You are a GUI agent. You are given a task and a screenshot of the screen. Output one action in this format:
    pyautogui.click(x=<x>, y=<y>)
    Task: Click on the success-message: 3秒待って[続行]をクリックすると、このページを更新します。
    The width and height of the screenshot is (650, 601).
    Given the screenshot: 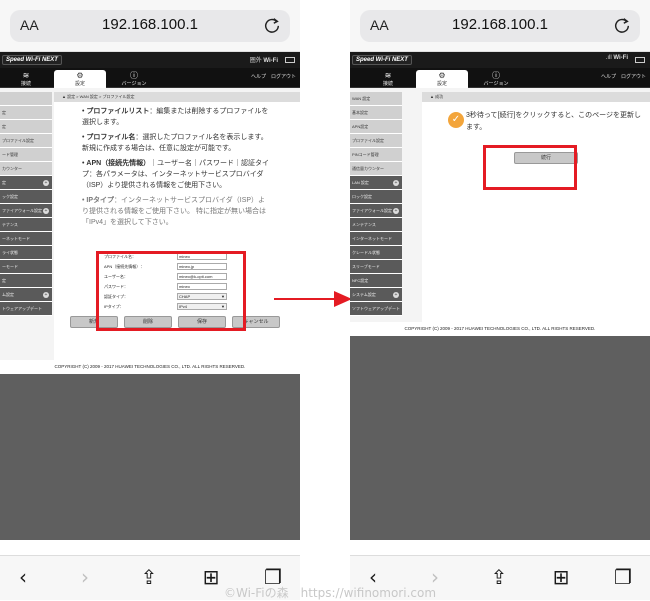 What is the action you would take?
    pyautogui.click(x=554, y=121)
    